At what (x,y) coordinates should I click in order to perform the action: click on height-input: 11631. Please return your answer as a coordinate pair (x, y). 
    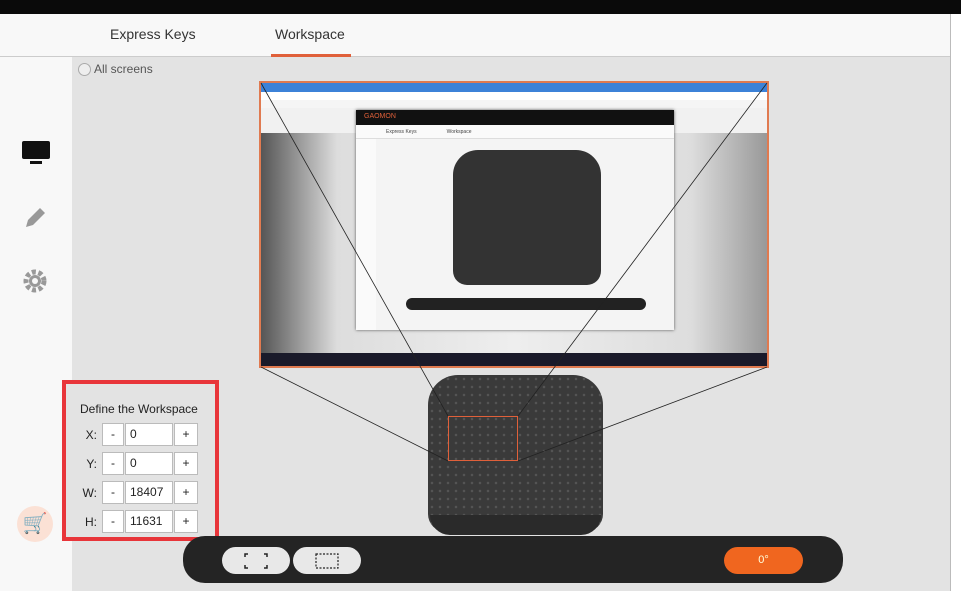
    Looking at the image, I should click on (149, 521).